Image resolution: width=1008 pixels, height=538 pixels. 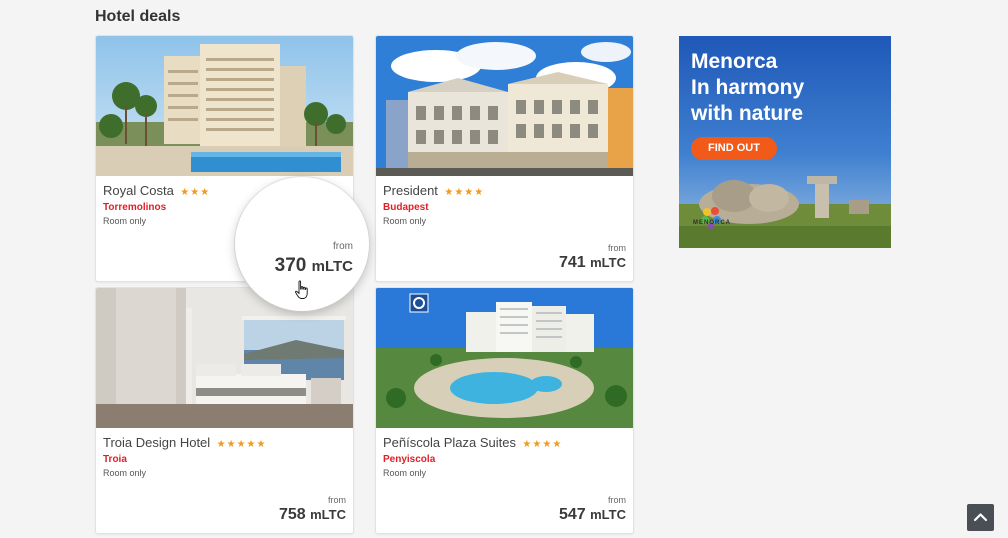 I want to click on hotel-city: Penyiscola, so click(x=409, y=459).